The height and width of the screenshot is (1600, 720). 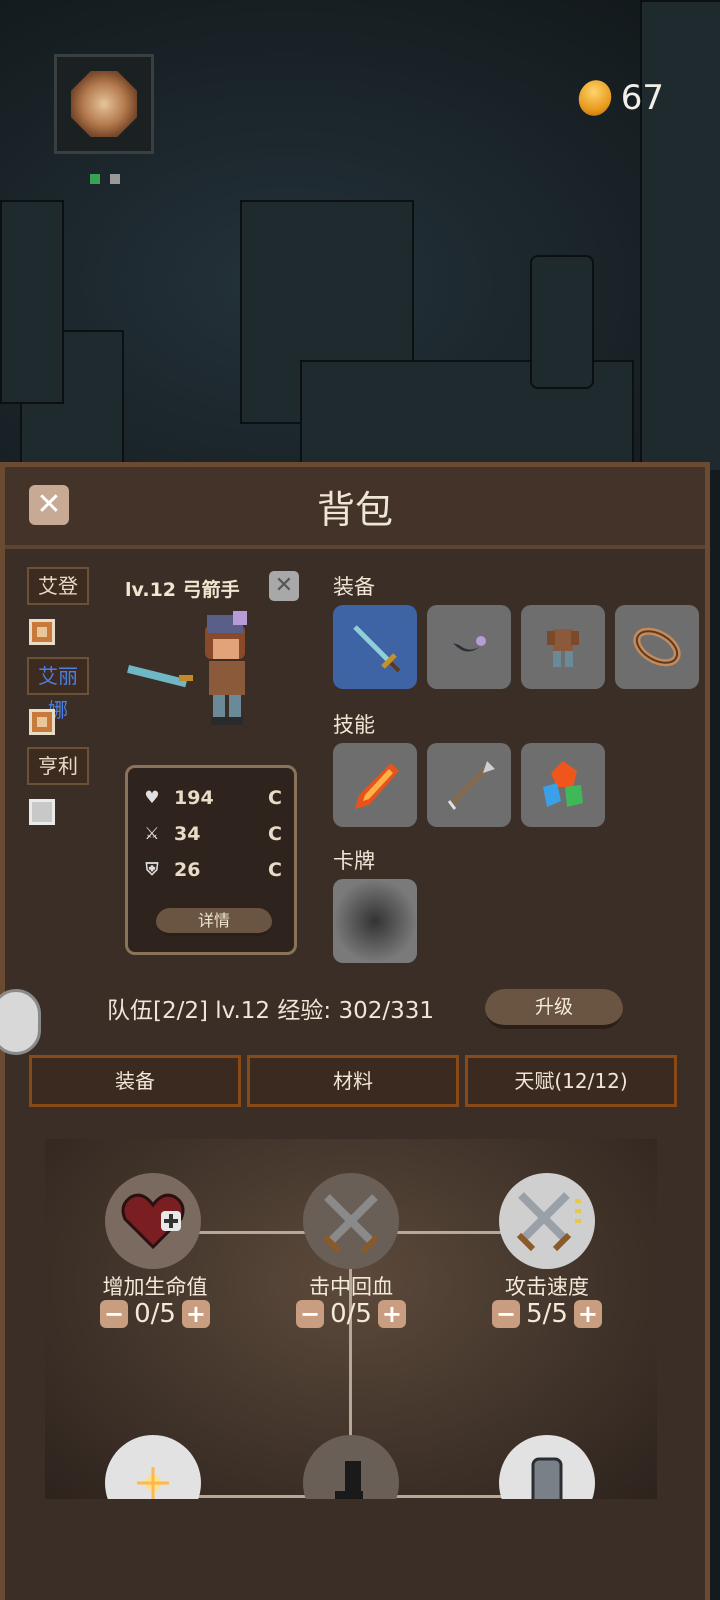 I want to click on crossed-swords-icon, so click(x=351, y=1224).